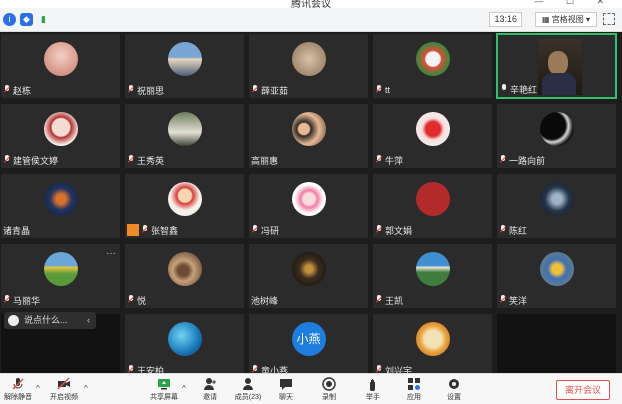 The image size is (622, 404). What do you see at coordinates (454, 389) in the screenshot?
I see `settings-button: 设置` at bounding box center [454, 389].